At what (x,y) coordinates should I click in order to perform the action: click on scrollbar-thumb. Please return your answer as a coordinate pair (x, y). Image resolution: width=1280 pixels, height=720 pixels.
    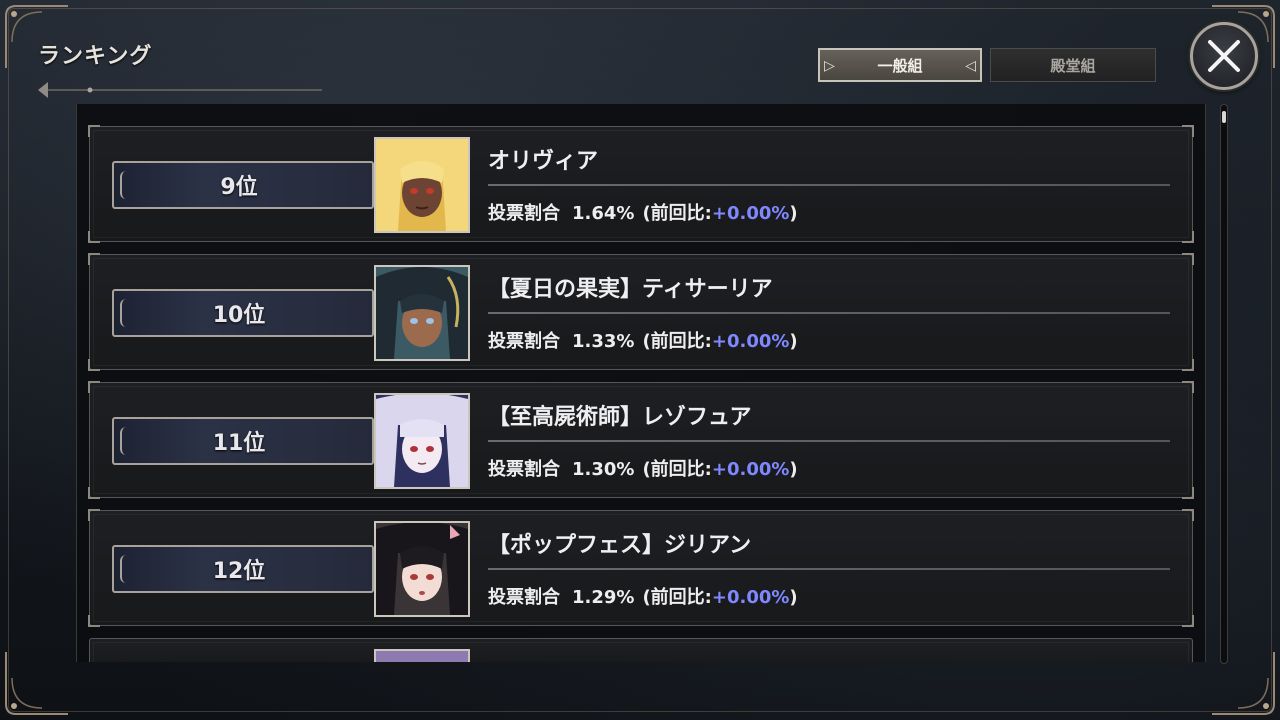
    Looking at the image, I should click on (1224, 117).